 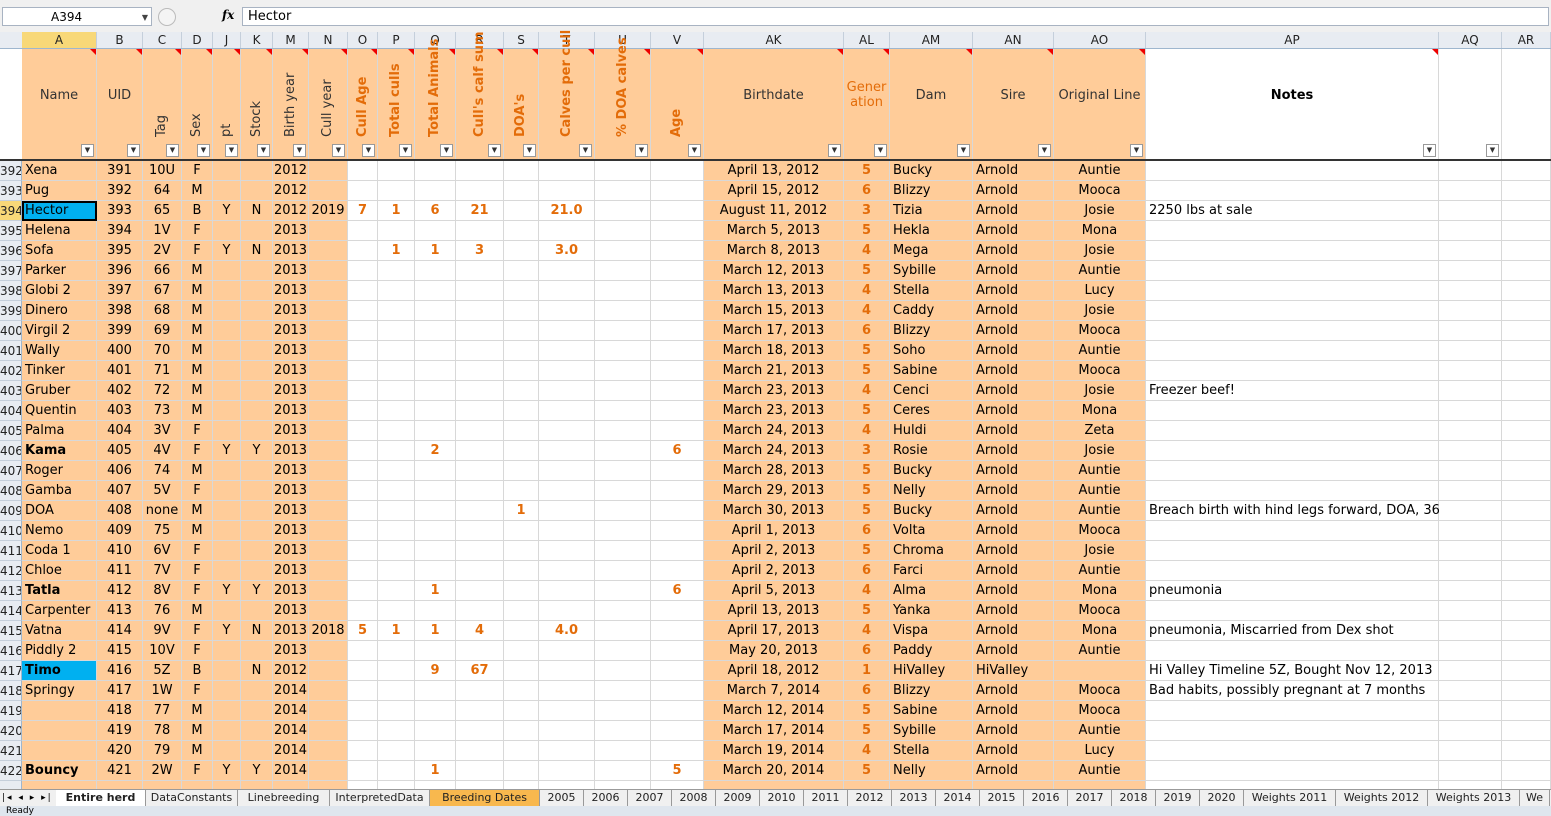 What do you see at coordinates (11, 631) in the screenshot?
I see `row-header: 415` at bounding box center [11, 631].